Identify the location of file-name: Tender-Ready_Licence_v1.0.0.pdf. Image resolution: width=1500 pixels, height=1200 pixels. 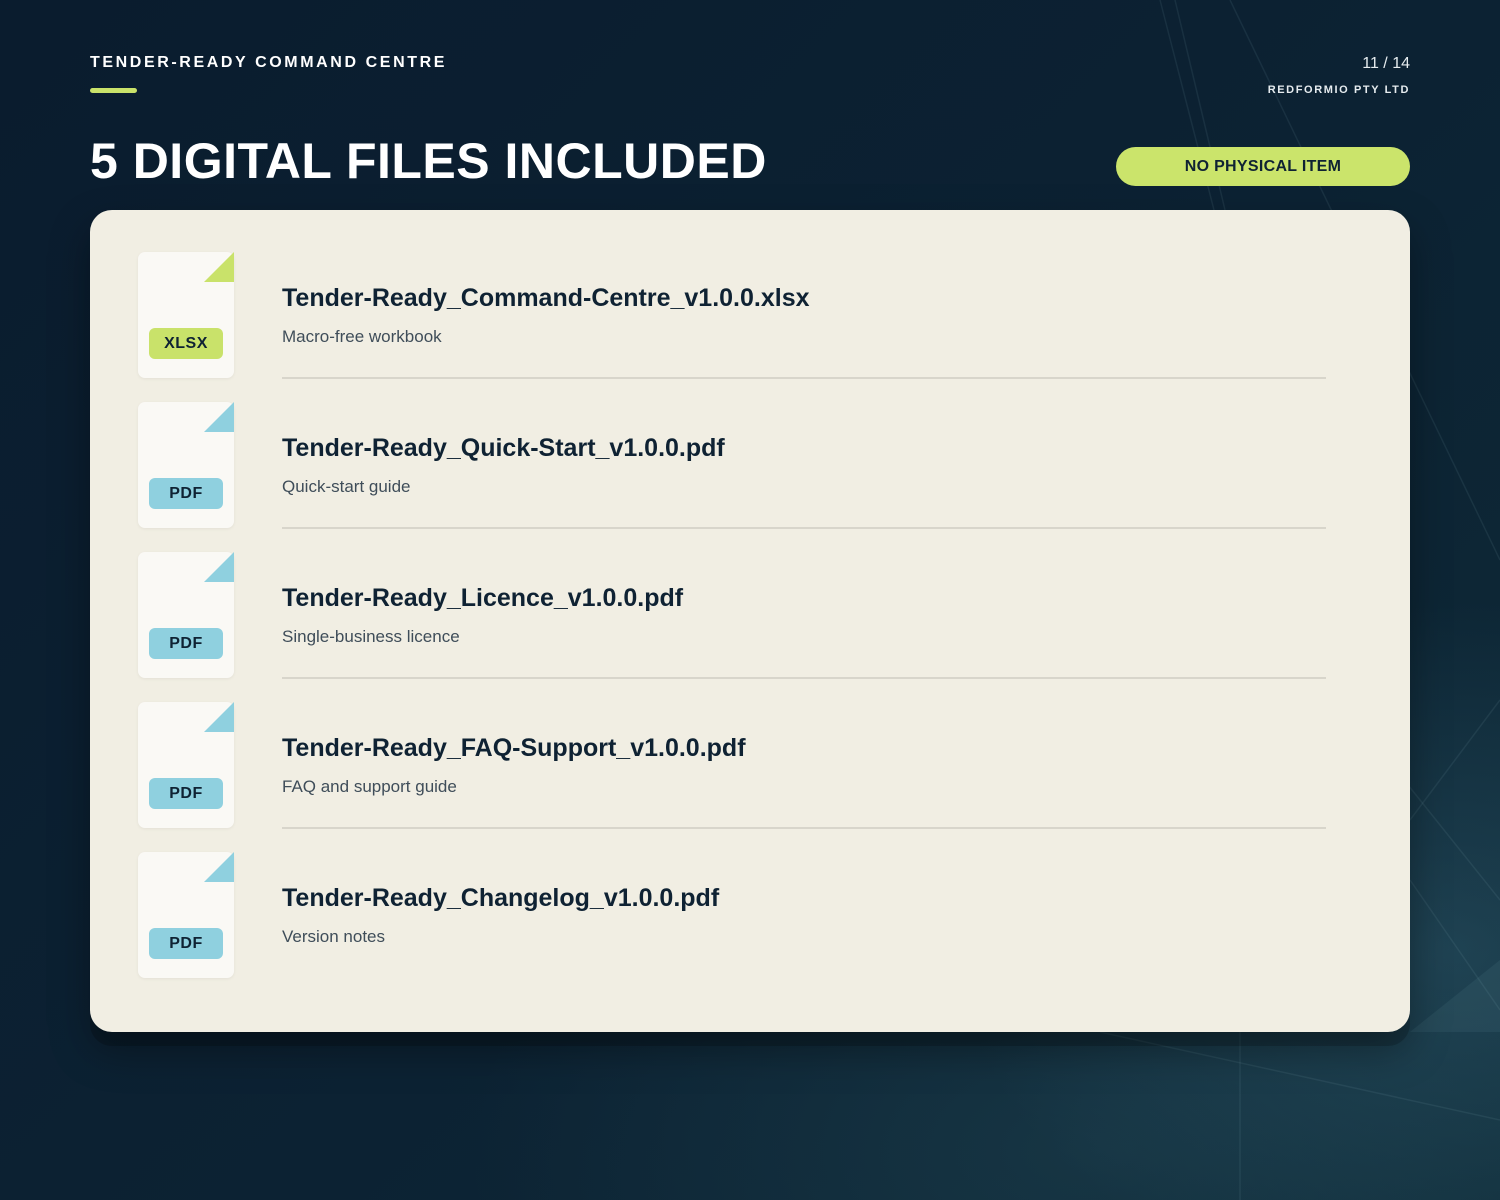
(483, 598).